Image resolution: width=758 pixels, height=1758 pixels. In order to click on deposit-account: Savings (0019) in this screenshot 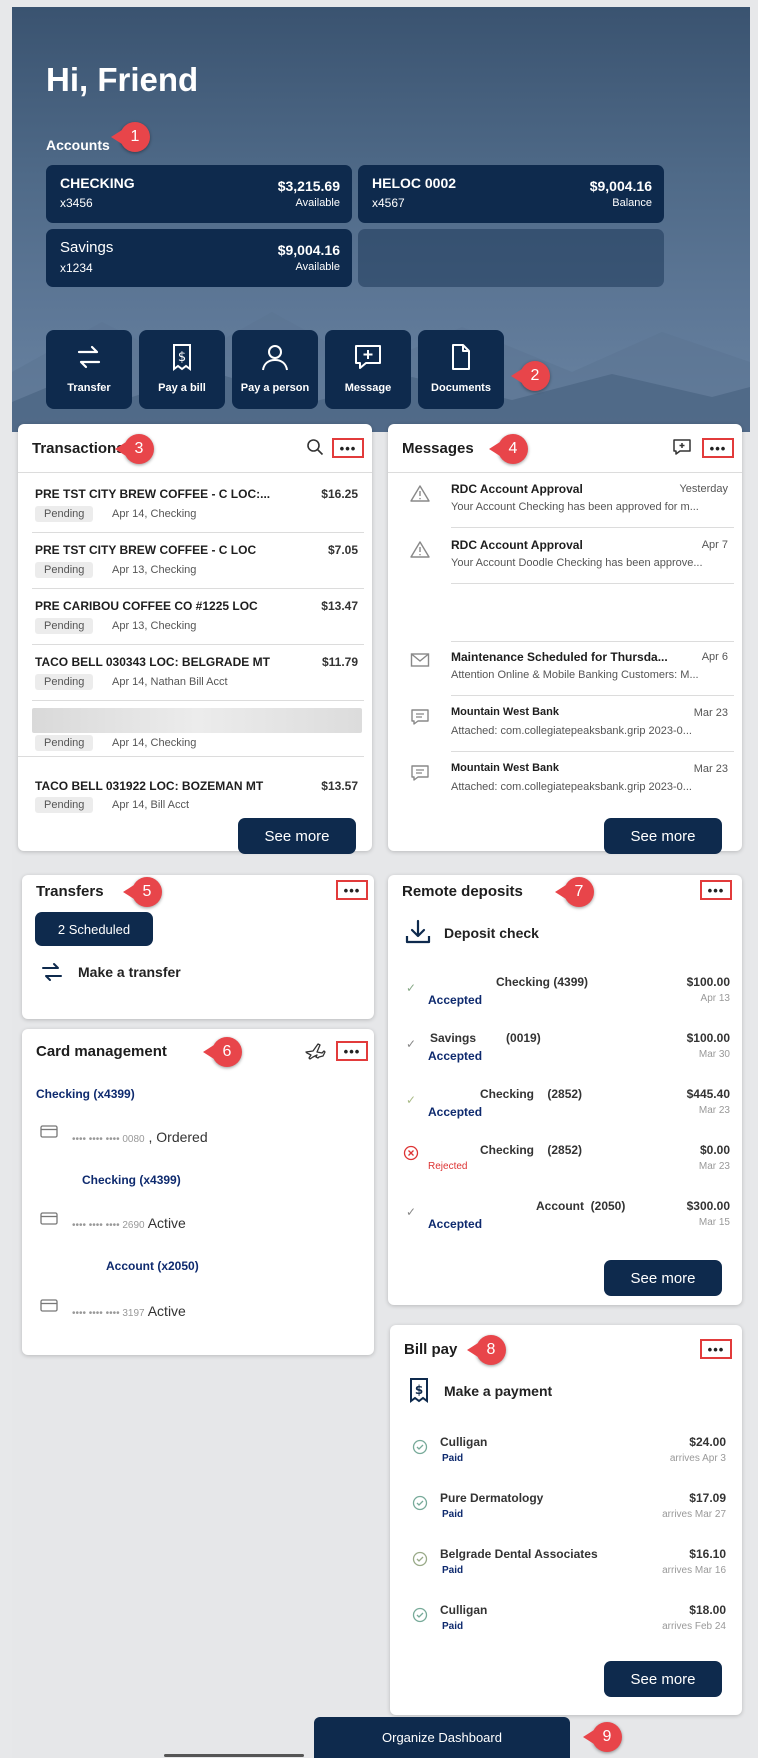, I will do `click(485, 1038)`.